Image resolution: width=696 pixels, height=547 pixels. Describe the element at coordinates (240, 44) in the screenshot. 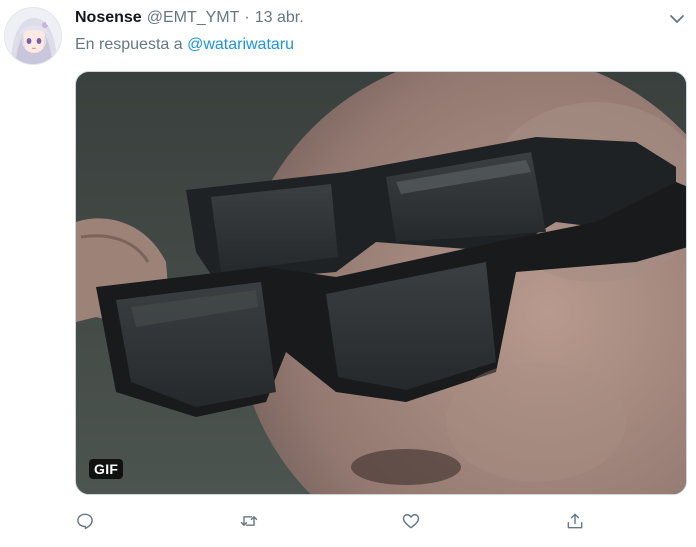

I see `reply-mention-link: @watariwataru` at that location.